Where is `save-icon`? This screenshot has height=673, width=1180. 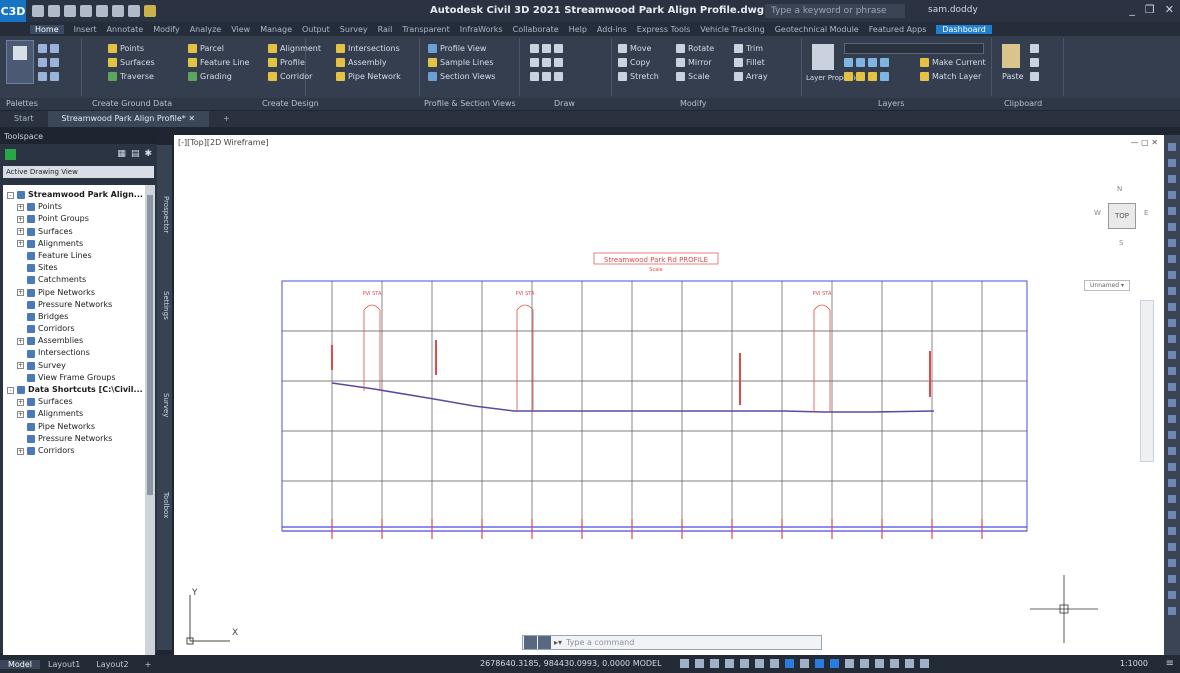 save-icon is located at coordinates (70, 11).